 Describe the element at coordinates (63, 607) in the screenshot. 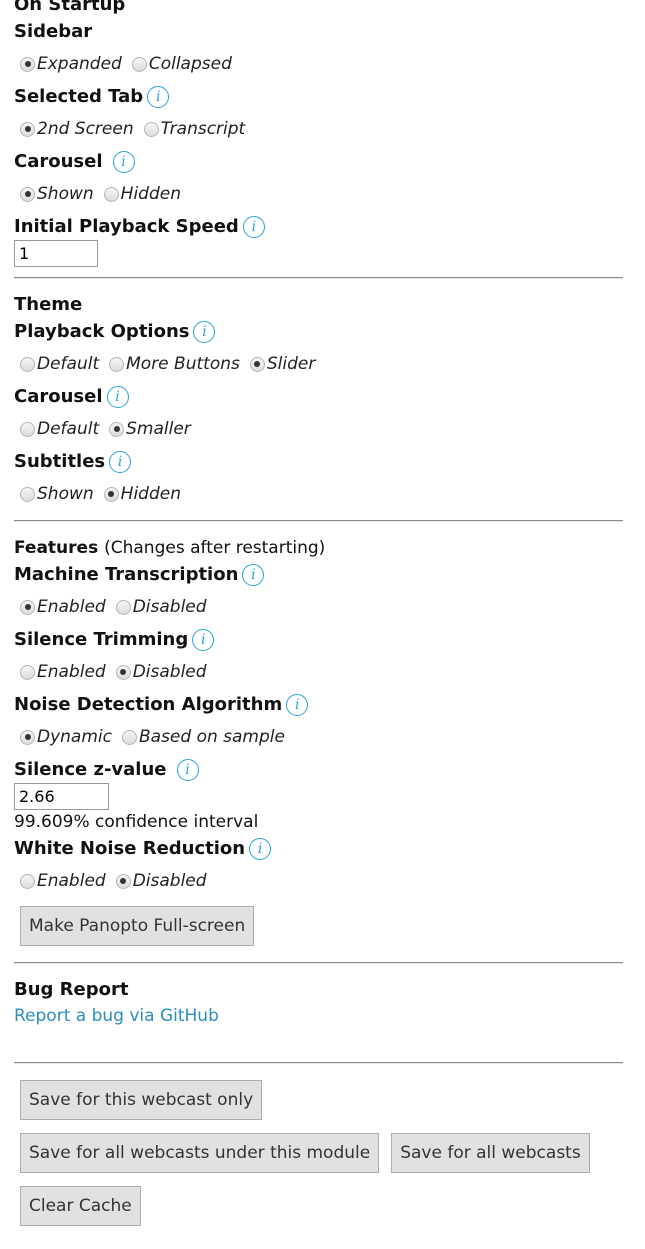

I see `transcription-enabled-option: Enabled` at that location.